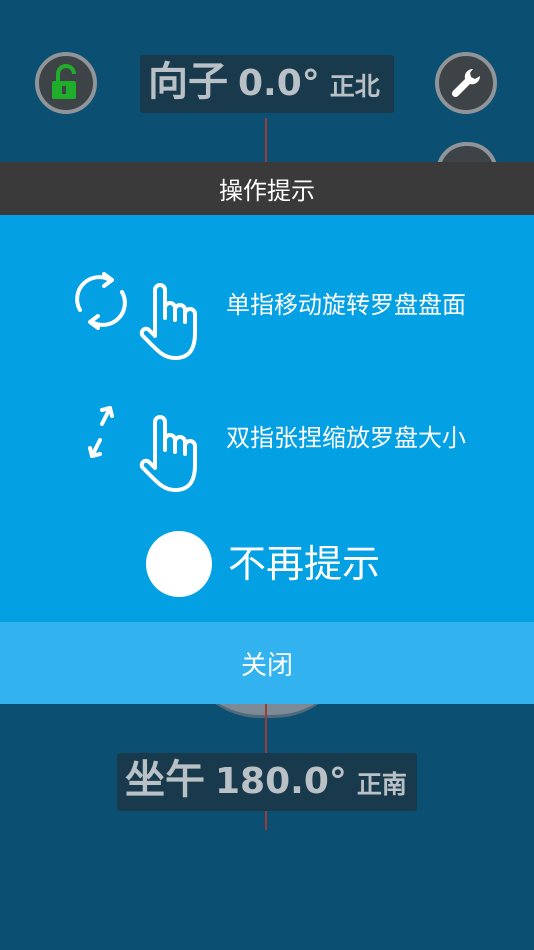 This screenshot has width=534, height=950. I want to click on compass-needle-top, so click(266, 143).